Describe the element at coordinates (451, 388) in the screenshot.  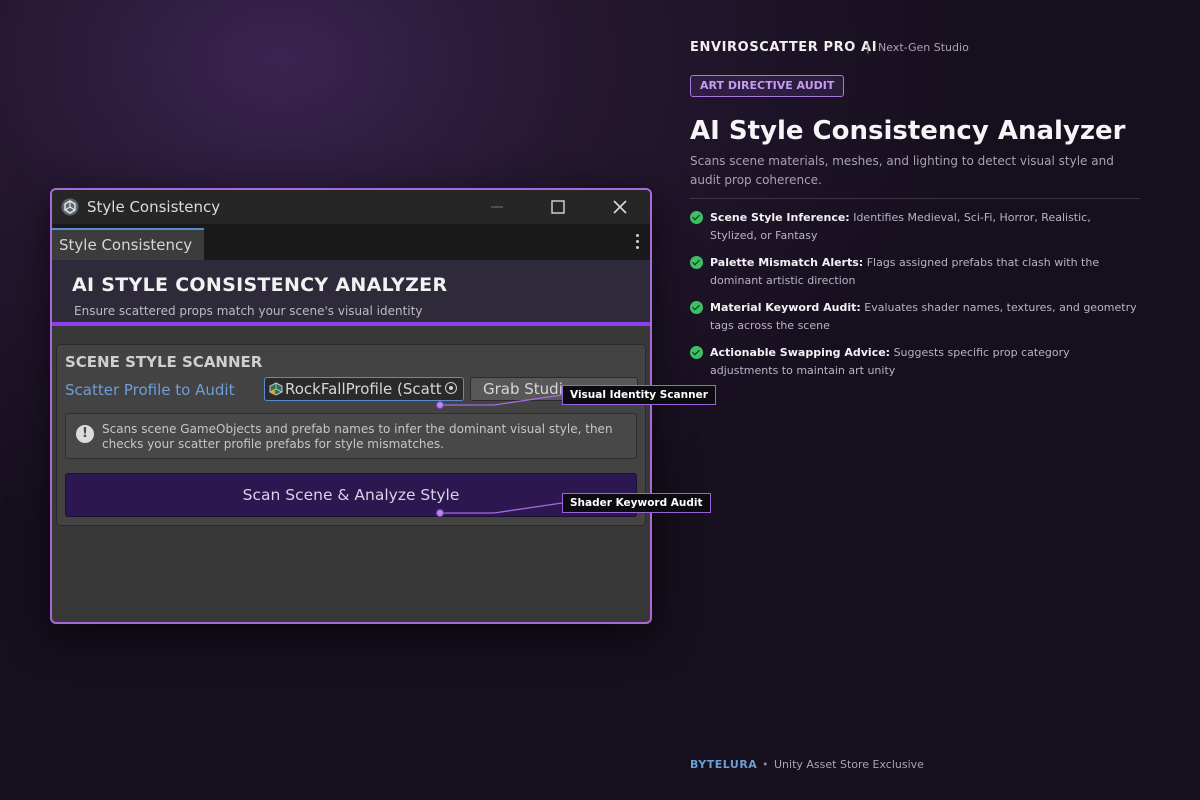
I see `object-picker-icon` at that location.